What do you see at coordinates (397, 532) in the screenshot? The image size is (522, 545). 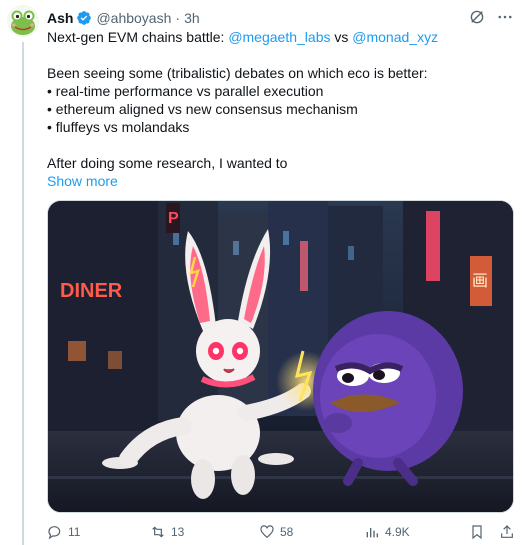 I see `views-count: 4.9K` at bounding box center [397, 532].